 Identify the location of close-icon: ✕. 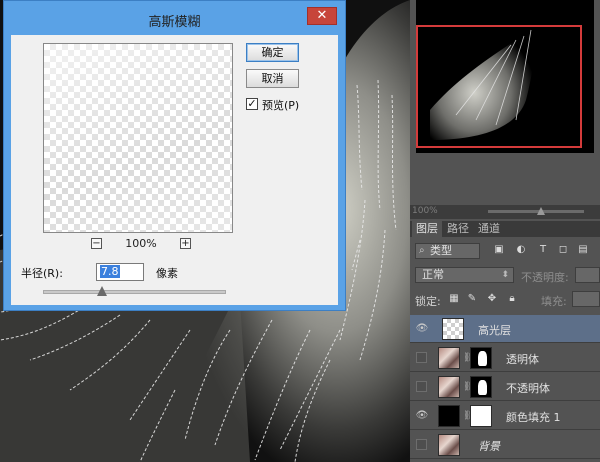
(322, 15).